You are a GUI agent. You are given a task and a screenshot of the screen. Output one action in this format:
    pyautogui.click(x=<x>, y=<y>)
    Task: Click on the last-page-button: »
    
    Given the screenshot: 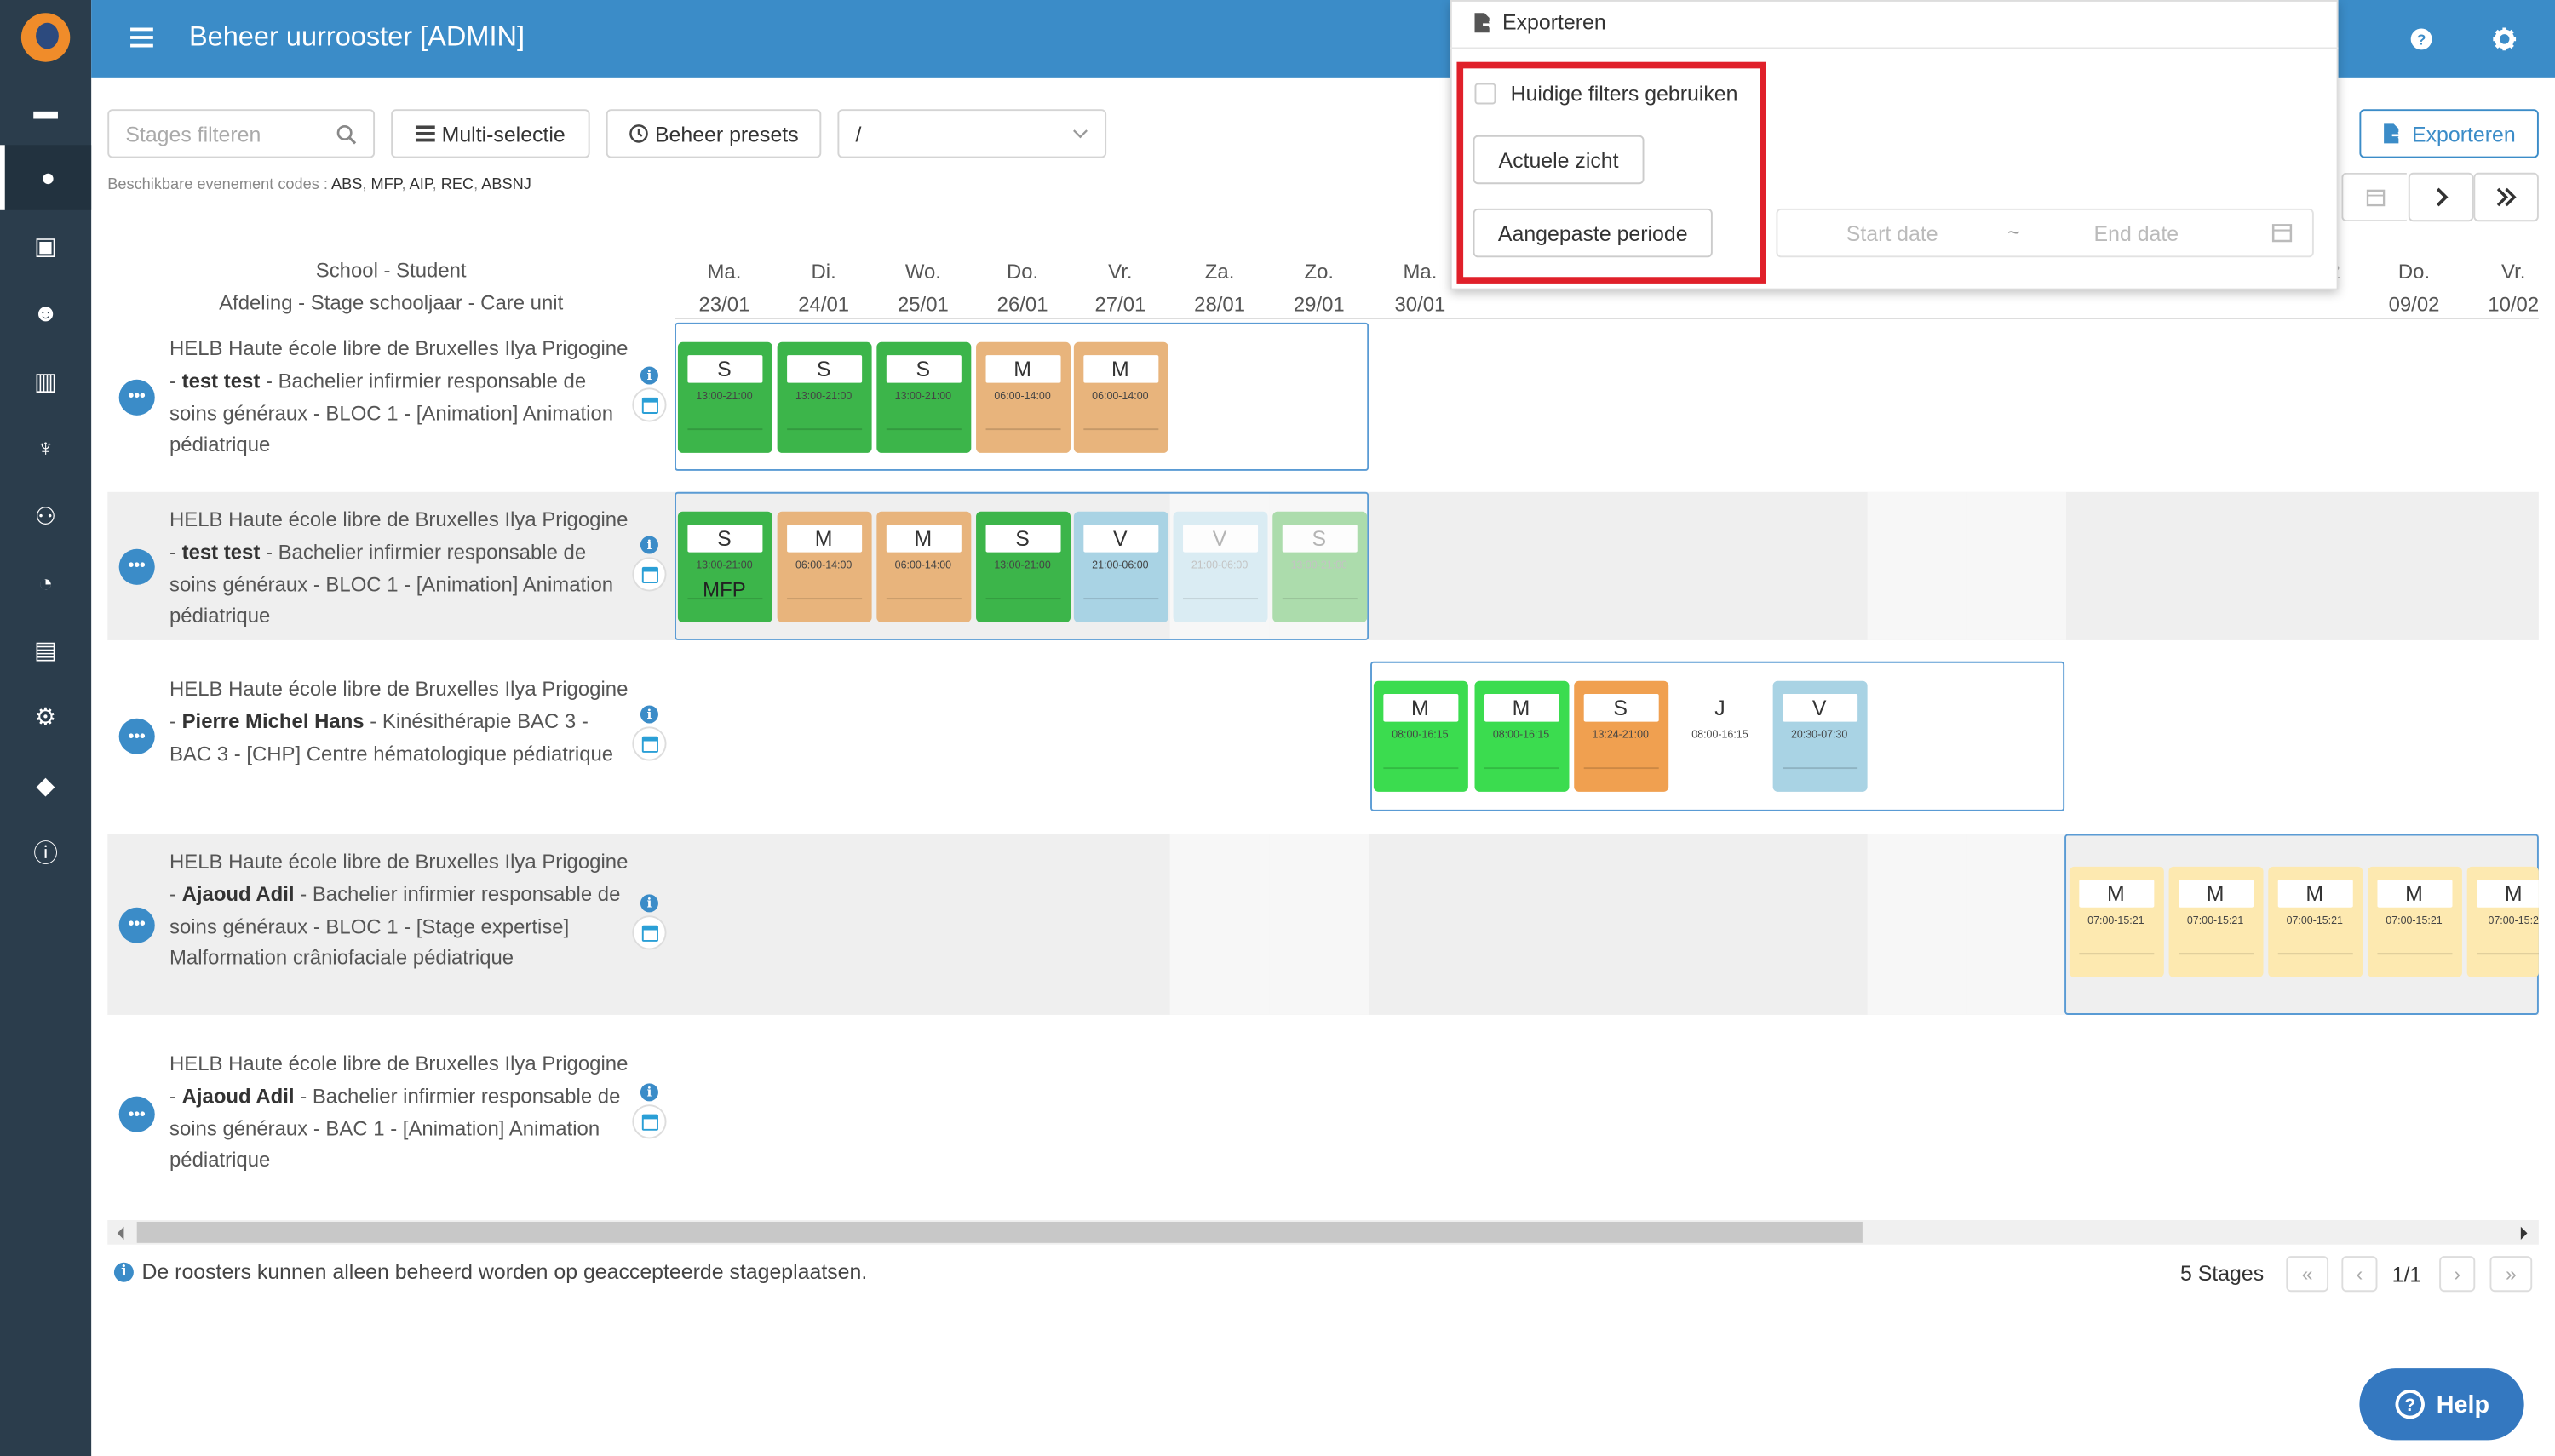 What is the action you would take?
    pyautogui.click(x=2511, y=1274)
    